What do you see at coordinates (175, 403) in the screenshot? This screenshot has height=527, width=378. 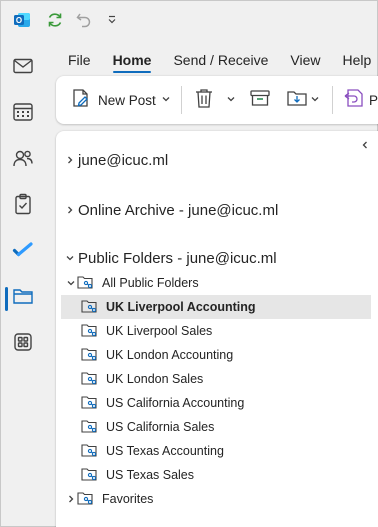 I see `folder-label: US California Accounting` at bounding box center [175, 403].